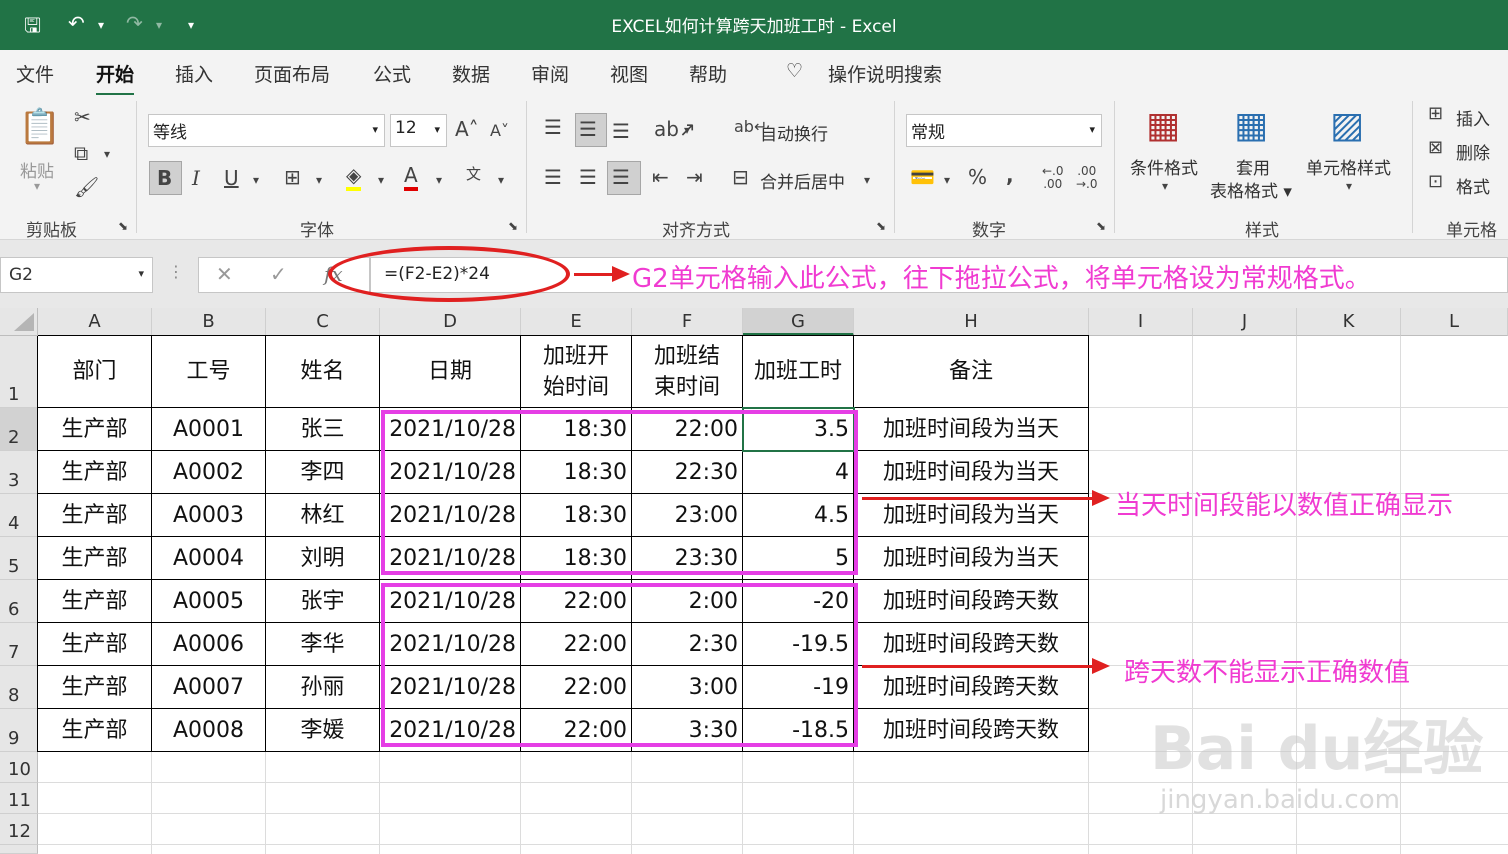  I want to click on tab-insert: 插入, so click(194, 73).